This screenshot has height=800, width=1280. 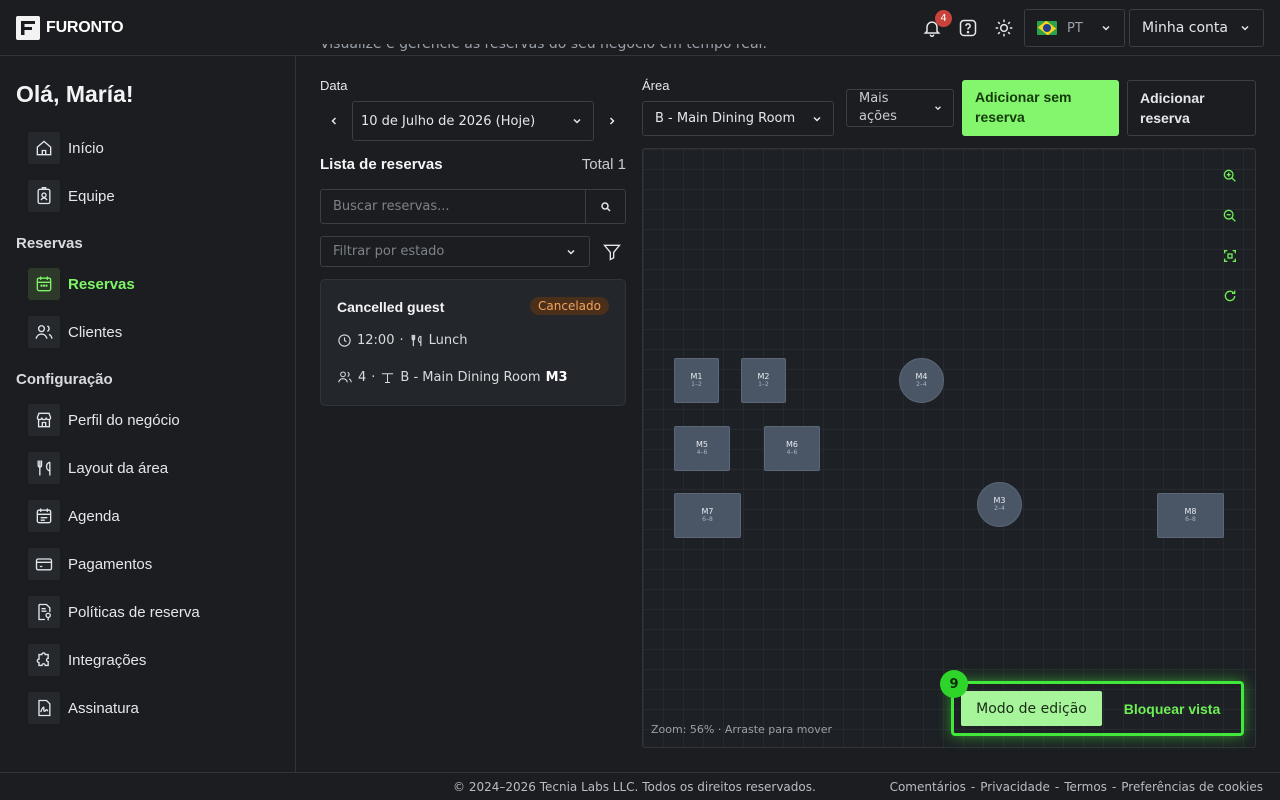 I want to click on reservation-area: B - Main Dining Room, so click(x=470, y=377).